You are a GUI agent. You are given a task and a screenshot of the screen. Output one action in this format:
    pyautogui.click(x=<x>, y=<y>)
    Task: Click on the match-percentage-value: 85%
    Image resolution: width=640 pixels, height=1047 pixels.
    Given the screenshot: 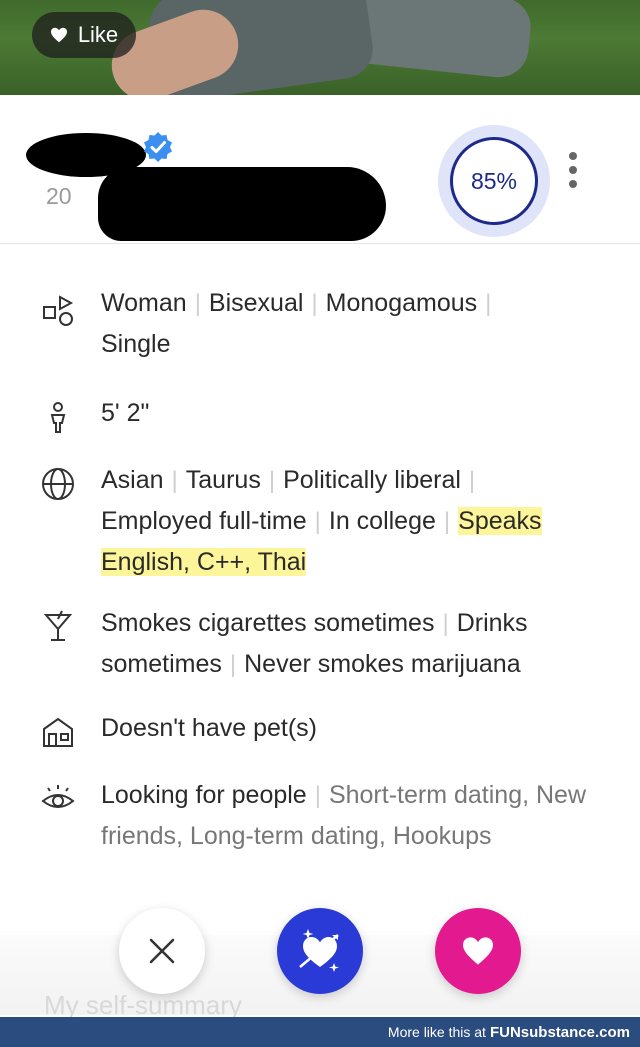 What is the action you would take?
    pyautogui.click(x=494, y=181)
    